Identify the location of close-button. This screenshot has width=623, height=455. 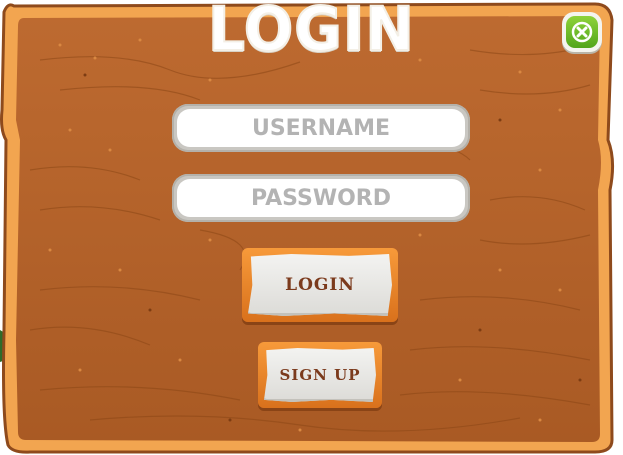
(582, 32).